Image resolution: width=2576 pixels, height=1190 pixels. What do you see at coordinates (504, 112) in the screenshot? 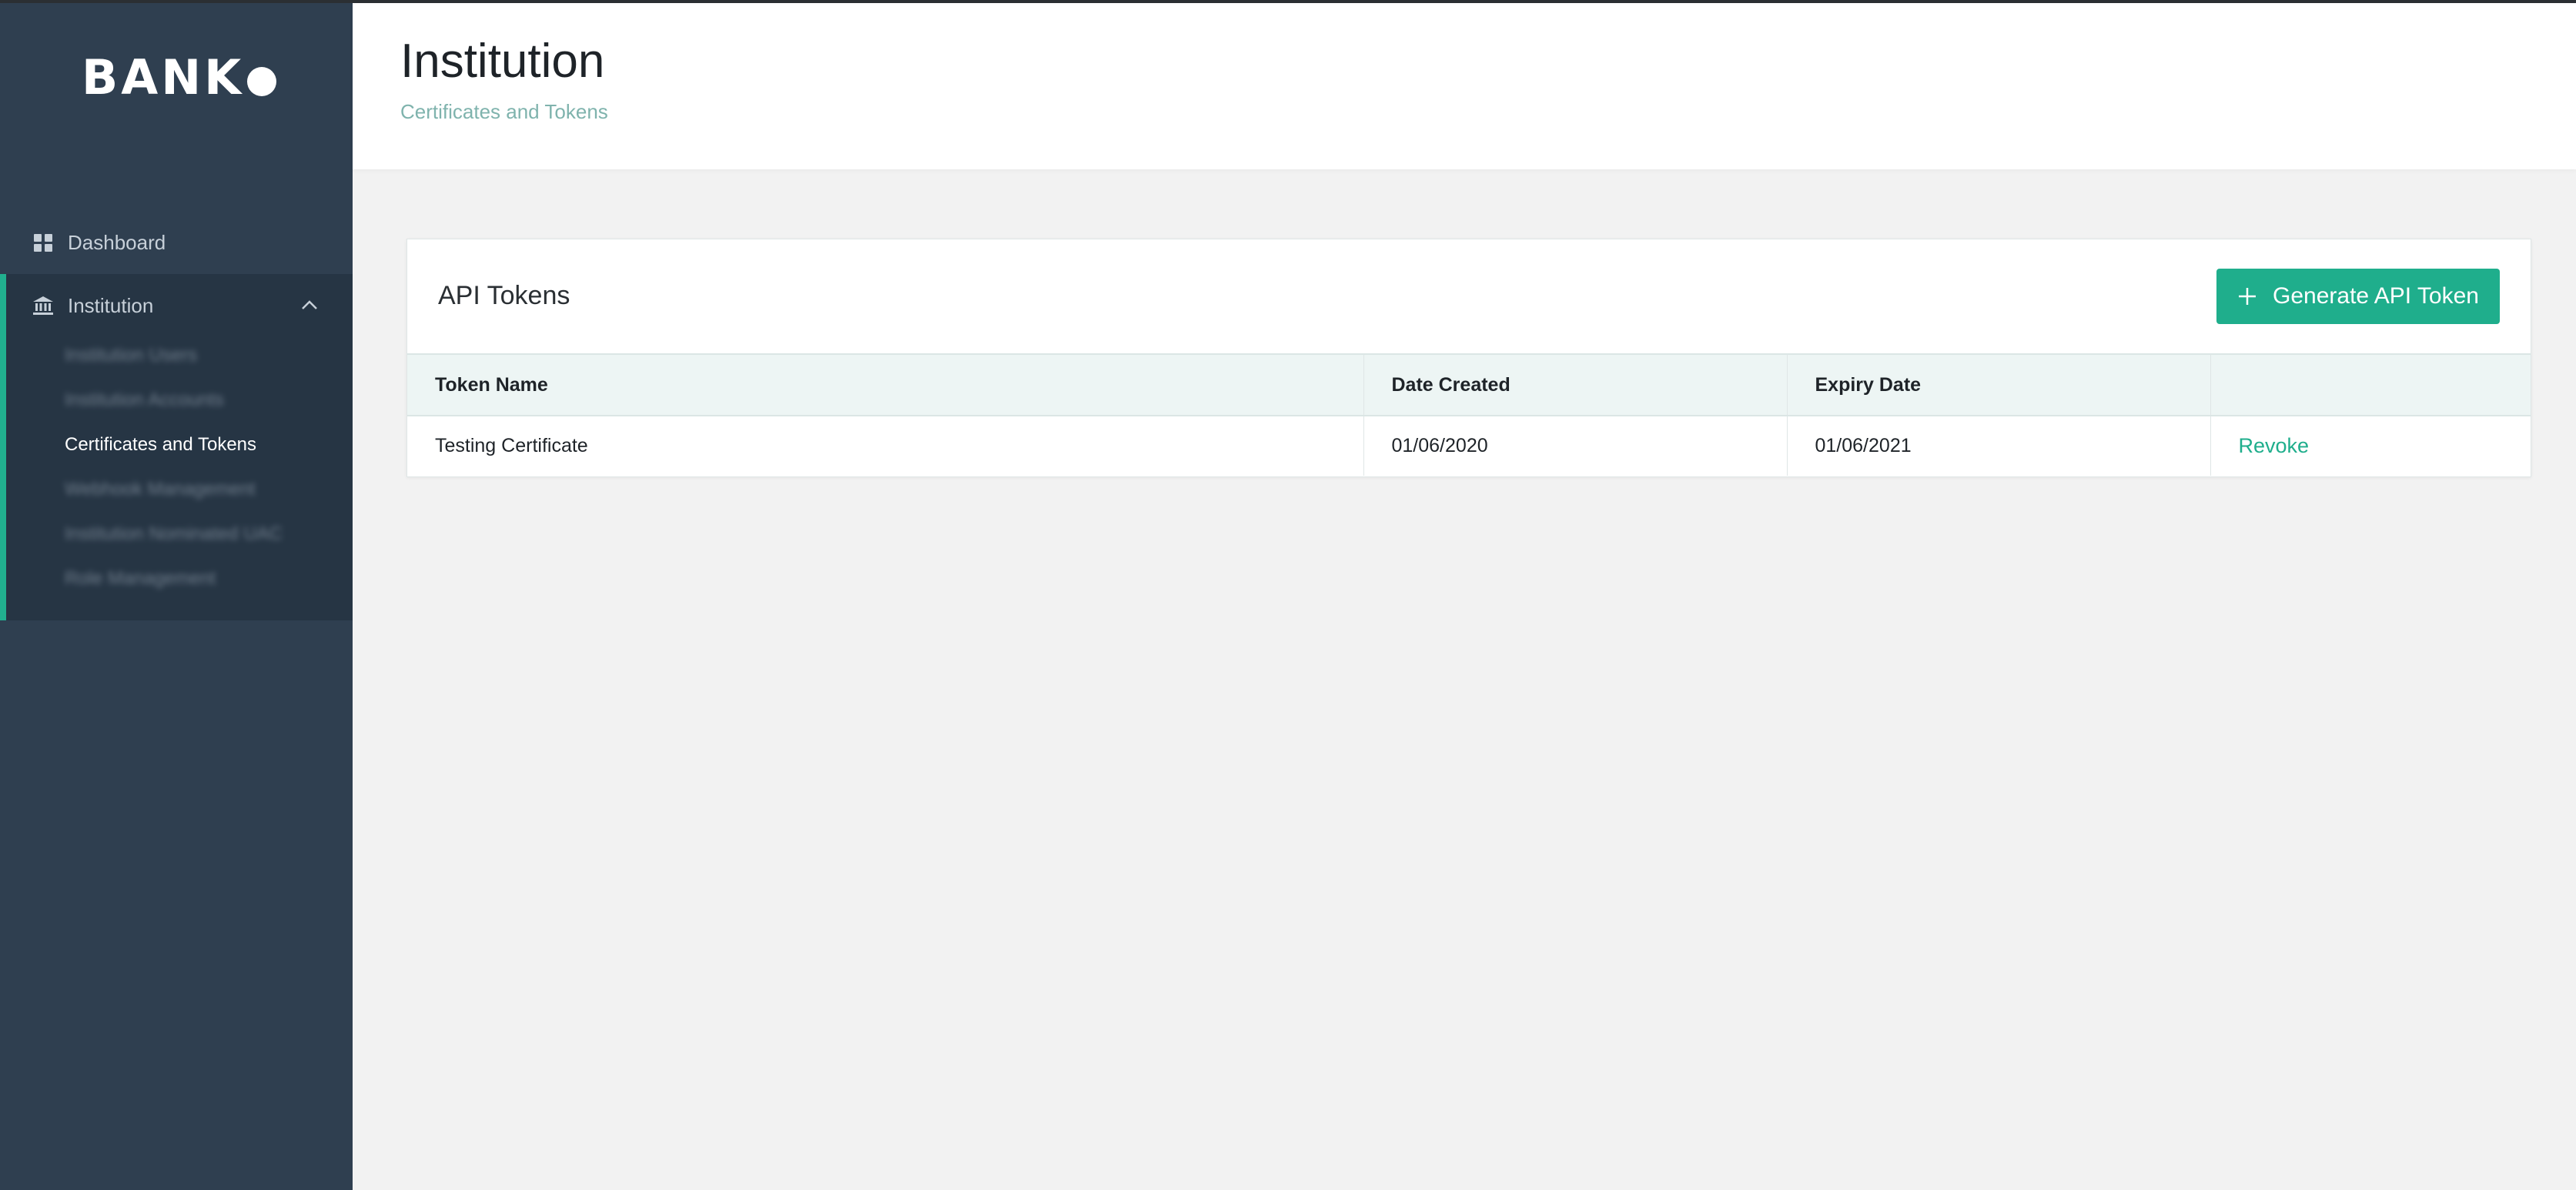
I see `breadcrumb: Certificates and Tokens` at bounding box center [504, 112].